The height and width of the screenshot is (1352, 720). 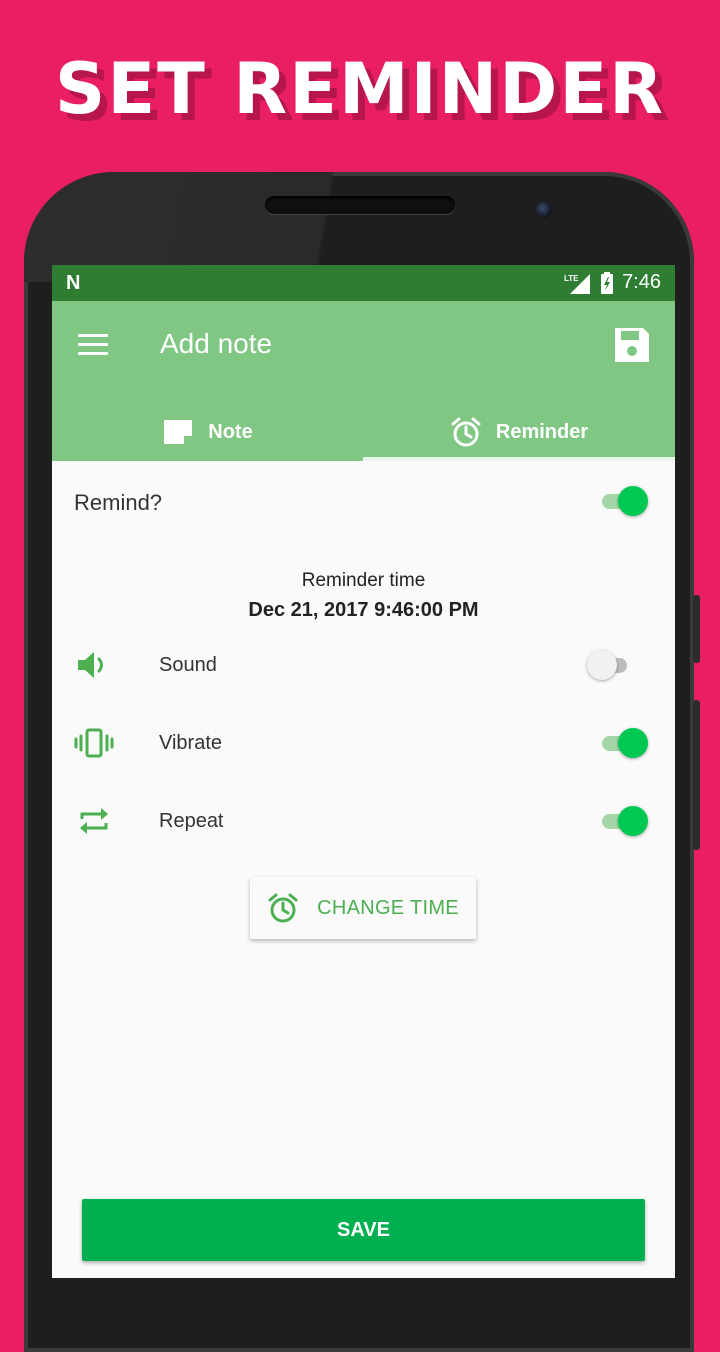 What do you see at coordinates (388, 907) in the screenshot?
I see `change-time-label: CHANGE TIME` at bounding box center [388, 907].